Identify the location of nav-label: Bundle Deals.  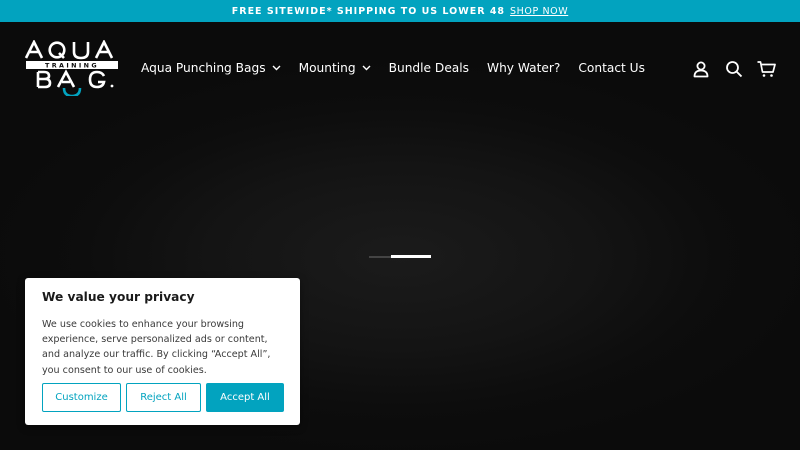
(429, 68).